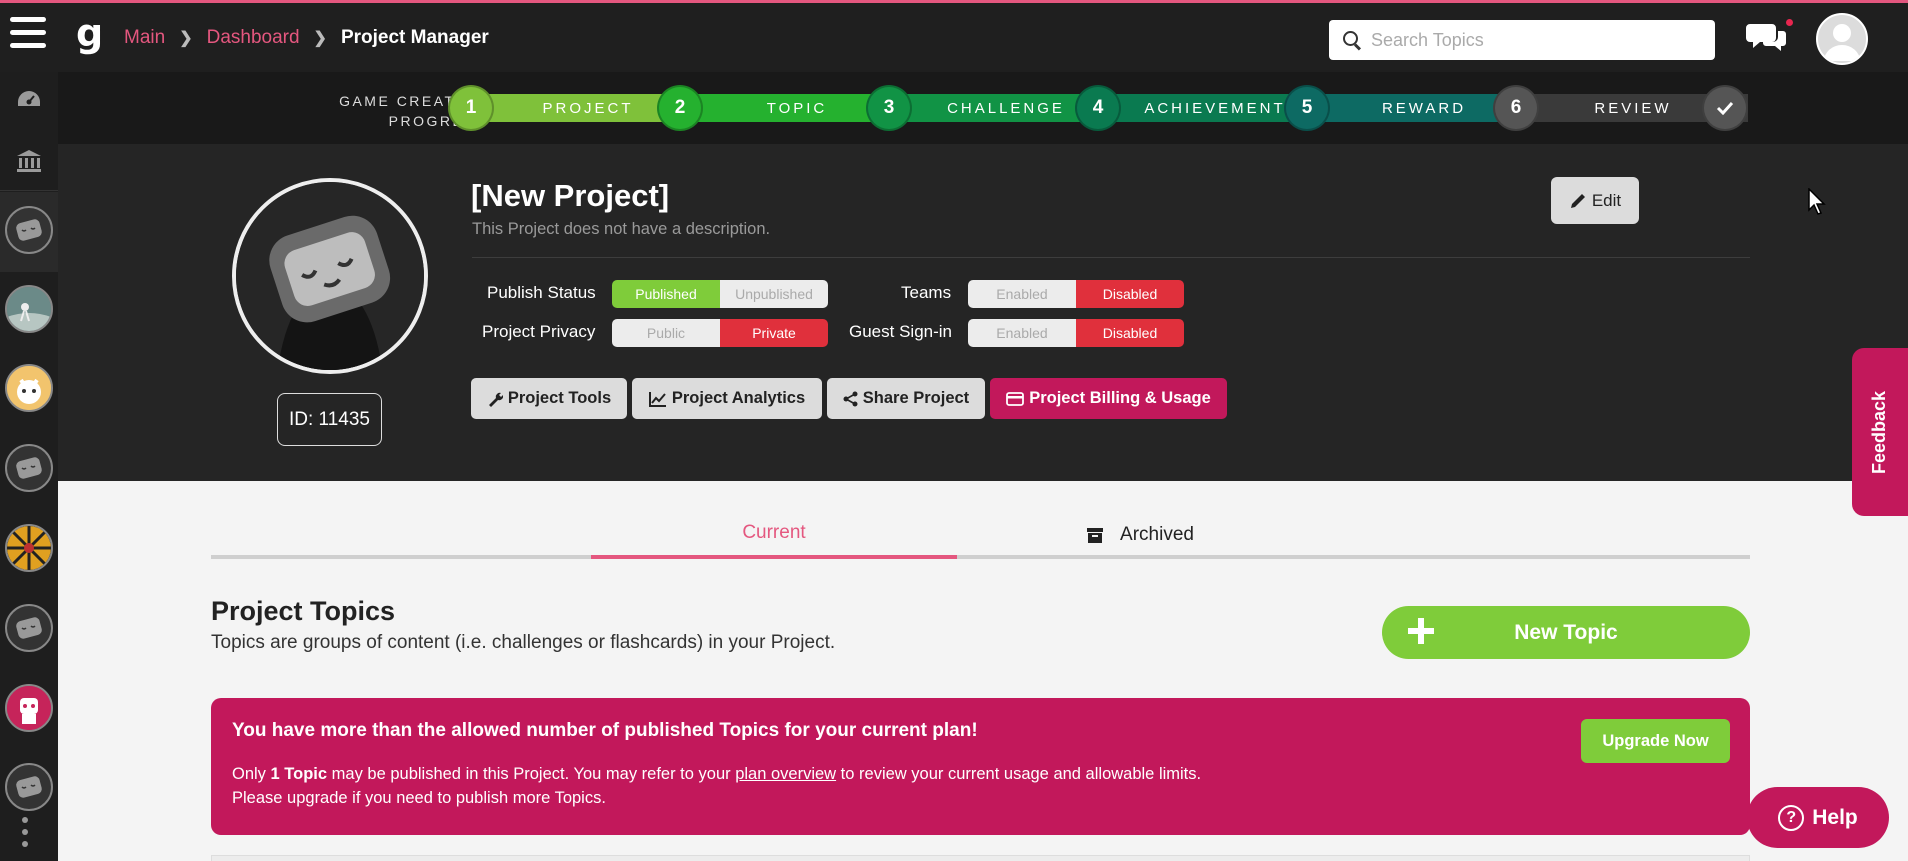 This screenshot has height=861, width=1908. I want to click on step-label: REVIEW, so click(1633, 108).